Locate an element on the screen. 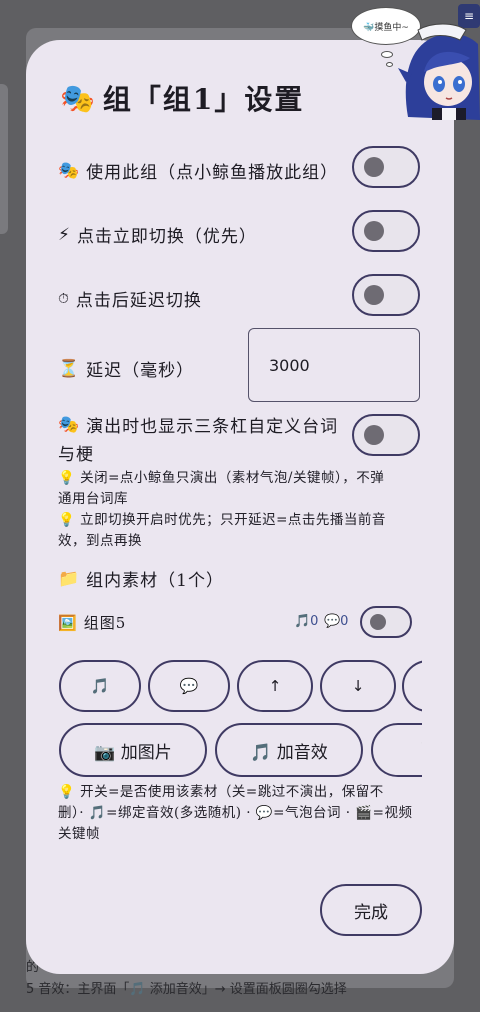  assets-heading-label: 组内素材（1个） is located at coordinates (155, 581).